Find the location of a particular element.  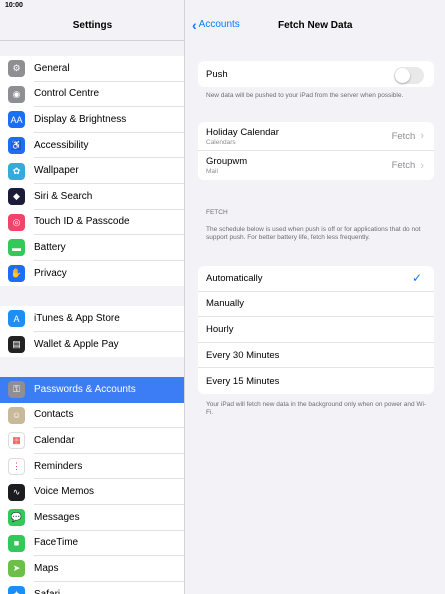

sidebar-item-label: Contacts is located at coordinates (109, 416).